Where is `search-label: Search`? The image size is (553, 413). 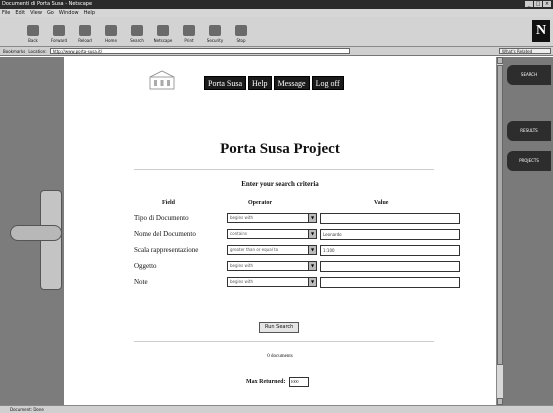
search-label: Search is located at coordinates (137, 40).